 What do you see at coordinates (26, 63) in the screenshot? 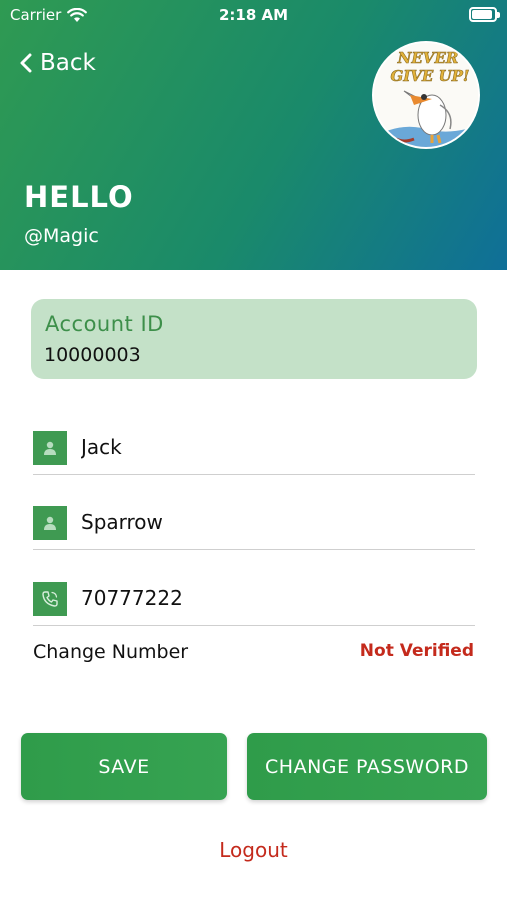
I see `chevron-left-icon` at bounding box center [26, 63].